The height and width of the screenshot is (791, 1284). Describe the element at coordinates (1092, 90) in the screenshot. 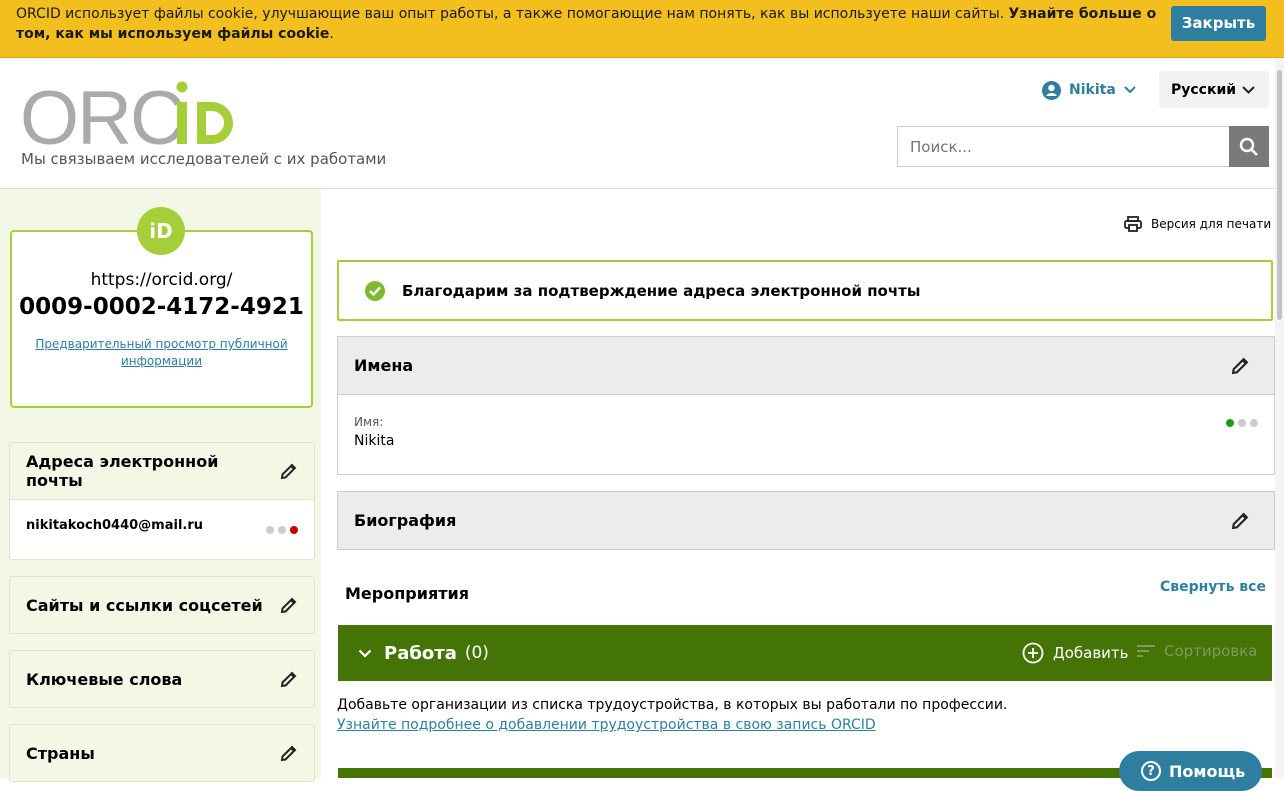

I see `user-name: Nikita` at that location.